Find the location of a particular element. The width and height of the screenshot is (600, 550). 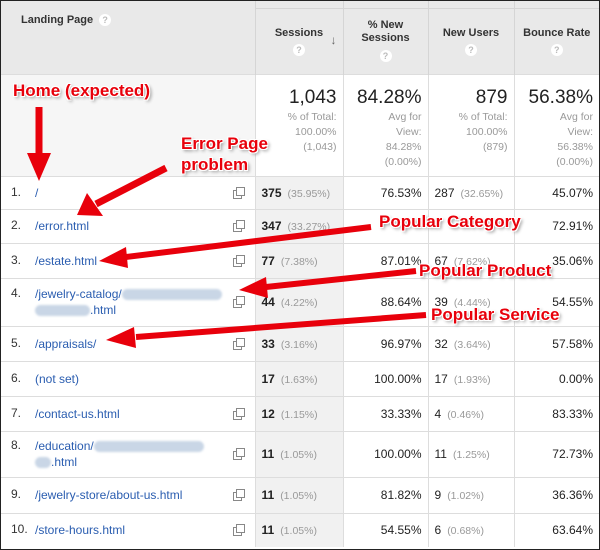

sessions-cell: 375 (35.95%) is located at coordinates (298, 192).